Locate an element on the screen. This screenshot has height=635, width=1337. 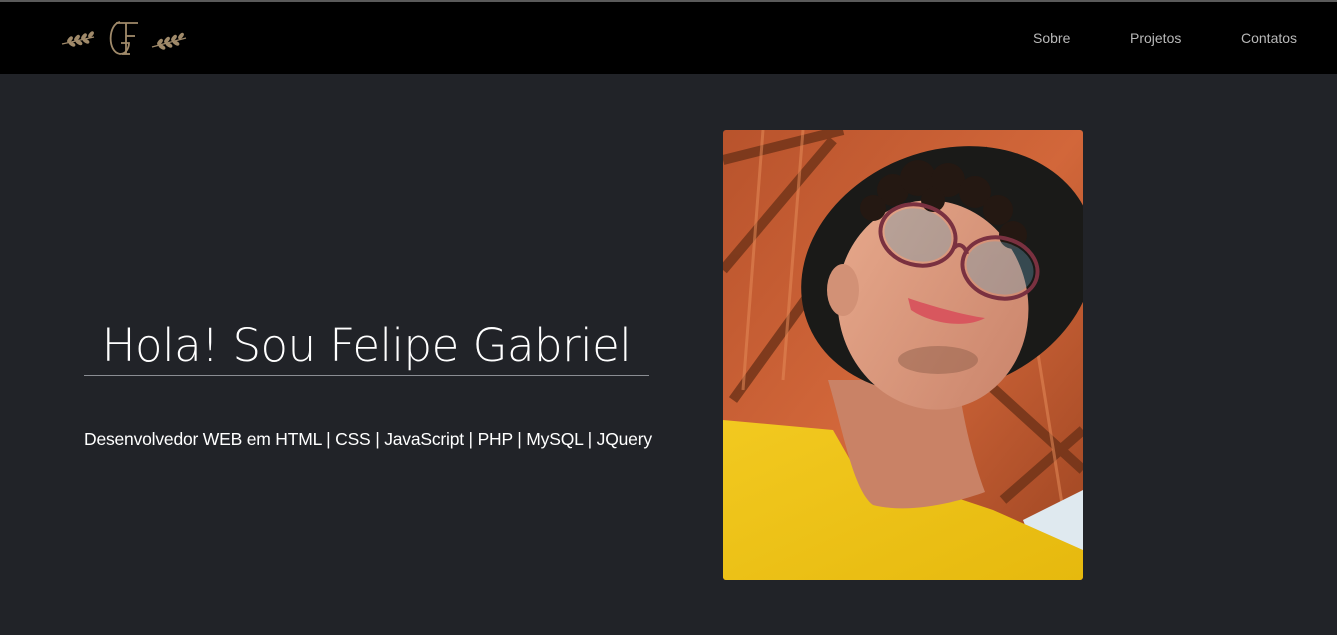
nav-link-sobre: Sobre is located at coordinates (1051, 38).